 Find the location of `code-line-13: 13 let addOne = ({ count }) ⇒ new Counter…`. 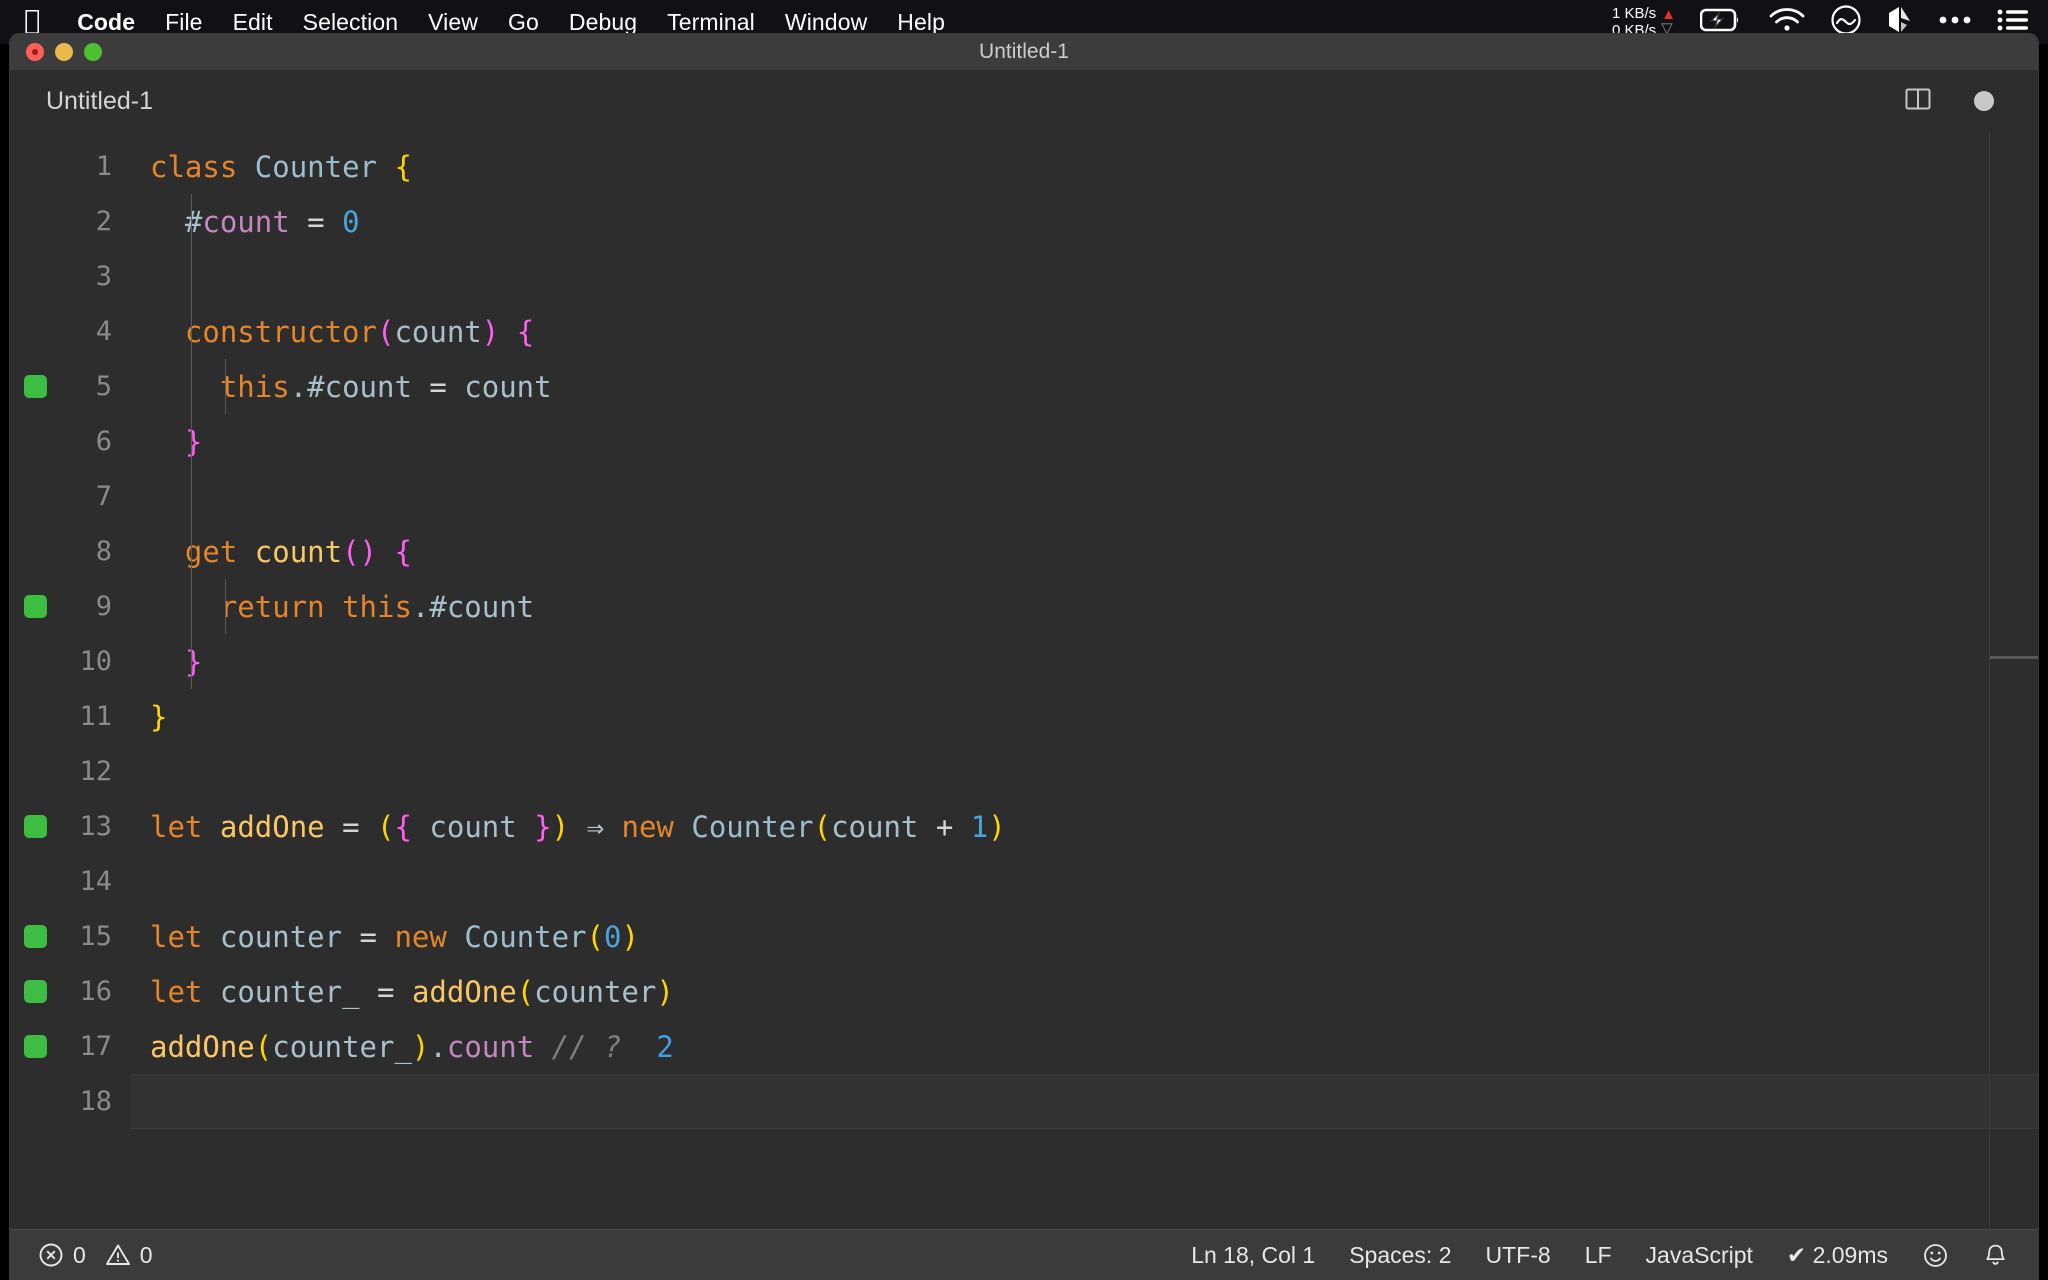

code-line-13: 13 let addOne = ({ count }) ⇒ new Counter… is located at coordinates (1024, 826).